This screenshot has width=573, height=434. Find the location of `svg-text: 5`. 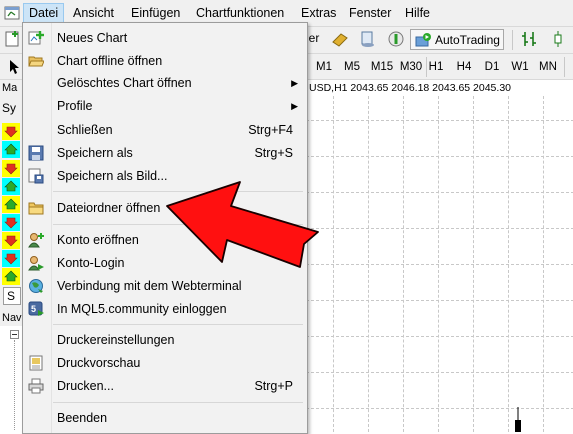

svg-text: 5 is located at coordinates (33, 309).